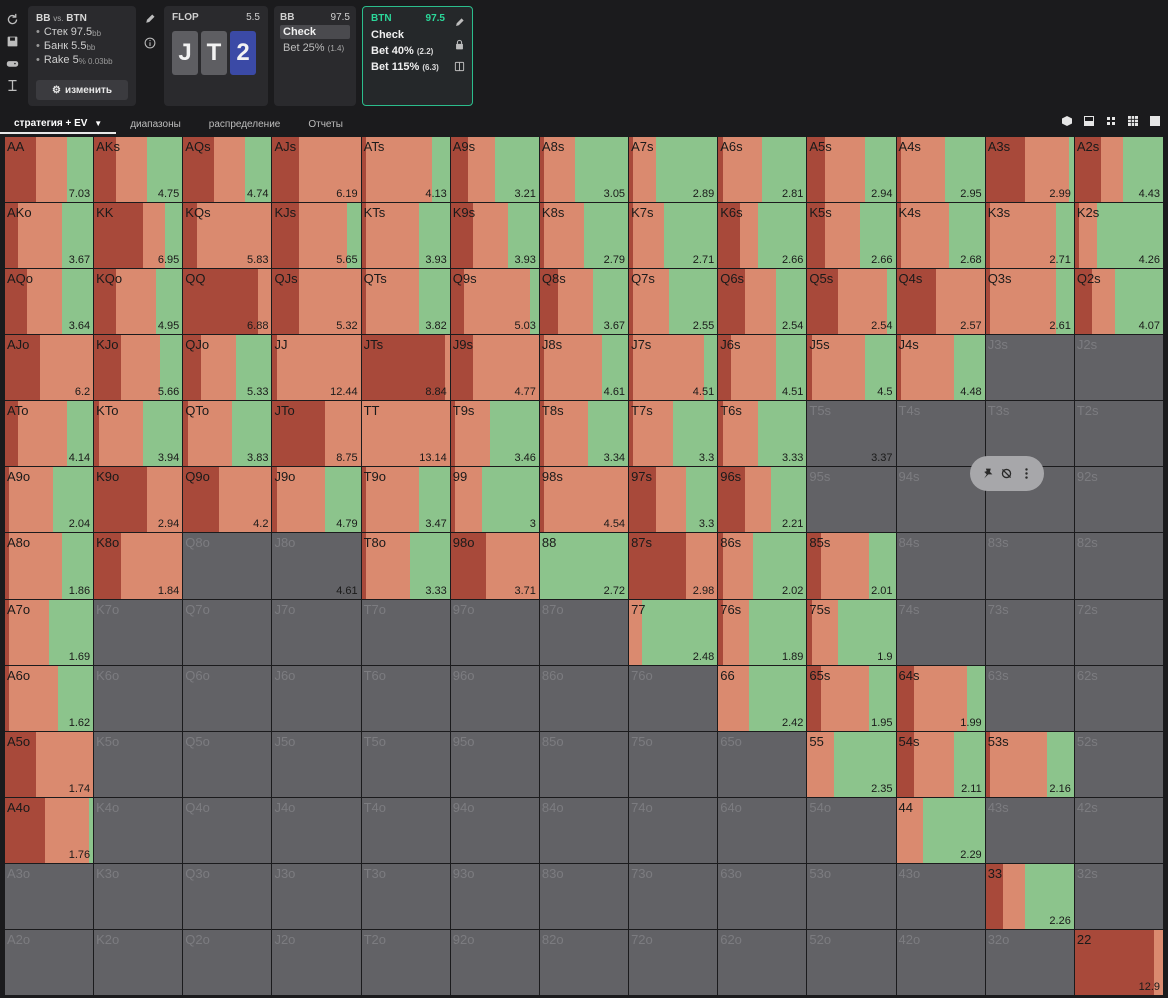 The height and width of the screenshot is (998, 1168). What do you see at coordinates (940, 632) in the screenshot?
I see `hand-cell: 74s` at bounding box center [940, 632].